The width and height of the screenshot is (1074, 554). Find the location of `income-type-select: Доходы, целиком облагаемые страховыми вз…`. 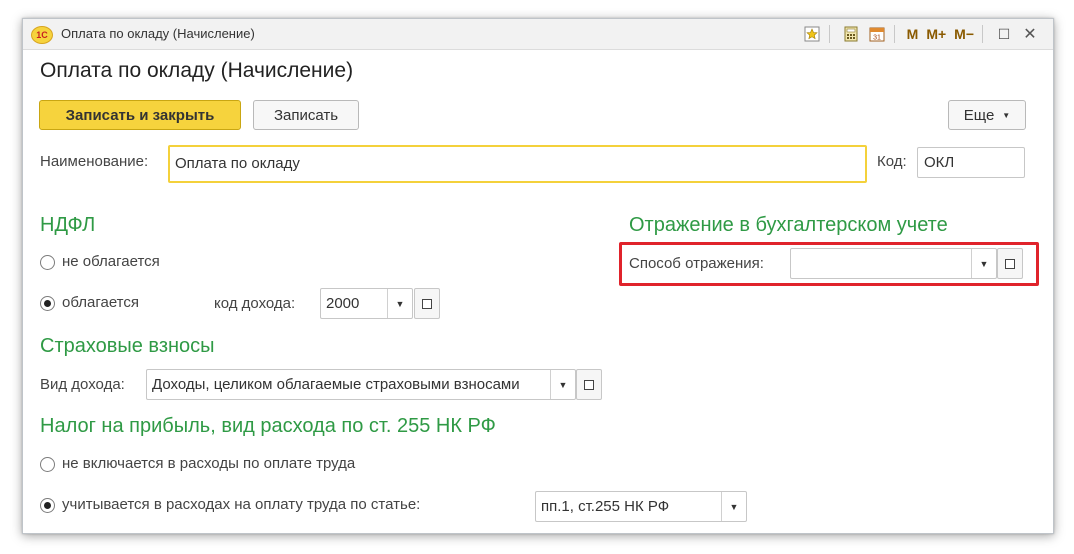

income-type-select: Доходы, целиком облагаемые страховыми вз… is located at coordinates (361, 384).